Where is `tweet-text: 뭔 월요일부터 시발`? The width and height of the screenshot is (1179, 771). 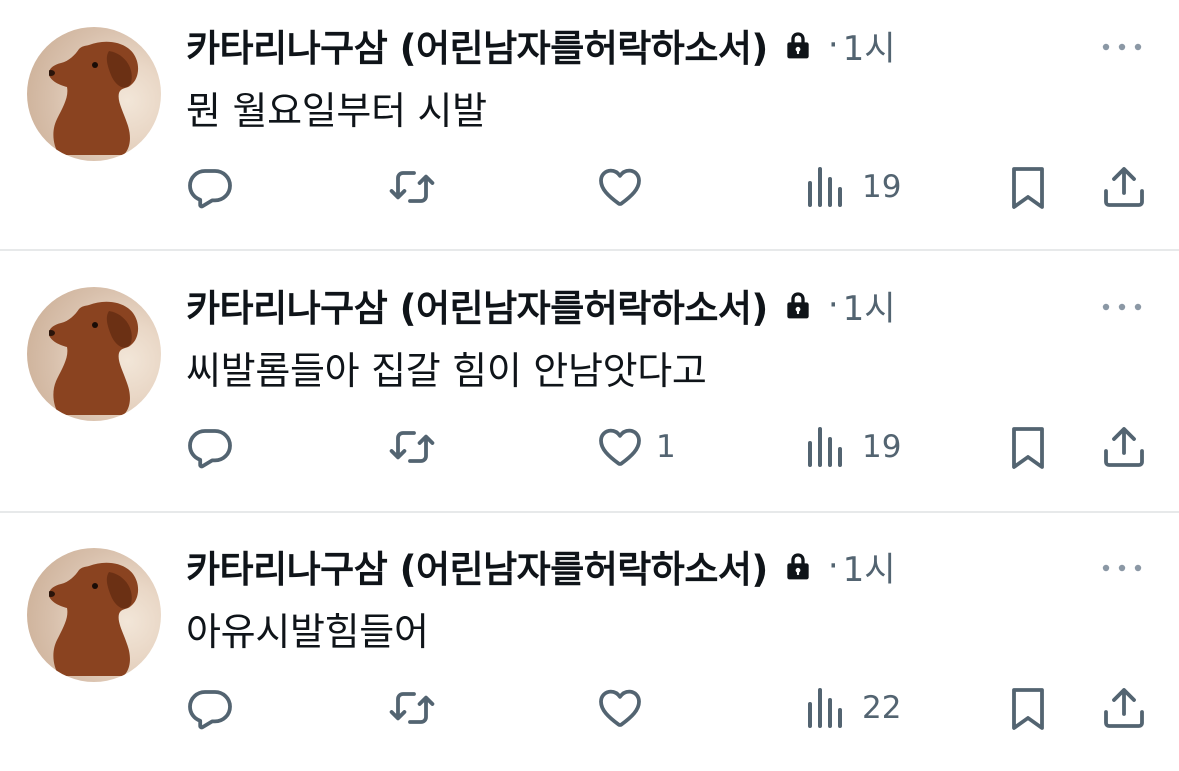
tweet-text: 뭔 월요일부터 시발 is located at coordinates (336, 111).